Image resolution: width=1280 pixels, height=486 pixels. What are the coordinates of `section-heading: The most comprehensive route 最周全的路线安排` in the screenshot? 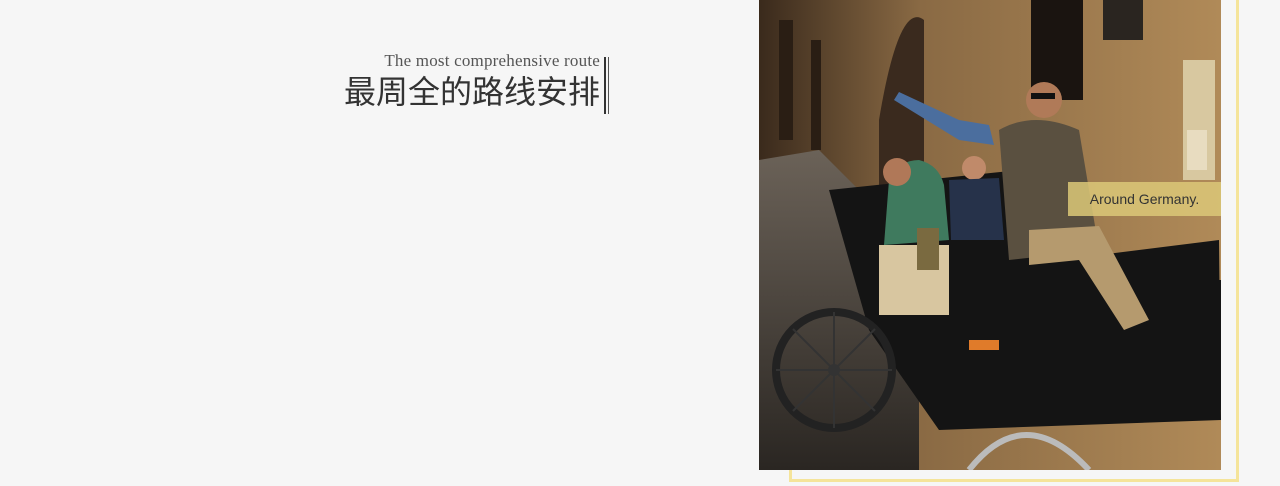 It's located at (472, 81).